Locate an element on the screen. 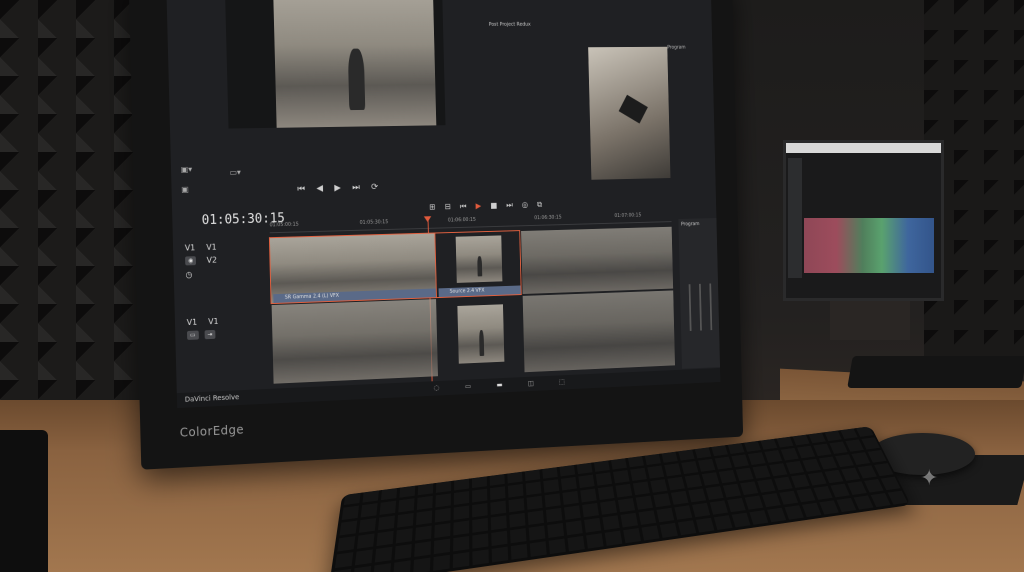 The width and height of the screenshot is (1024, 572). page-tabs: ◌ ▭ ▬ ◫ ⬚ is located at coordinates (499, 385).